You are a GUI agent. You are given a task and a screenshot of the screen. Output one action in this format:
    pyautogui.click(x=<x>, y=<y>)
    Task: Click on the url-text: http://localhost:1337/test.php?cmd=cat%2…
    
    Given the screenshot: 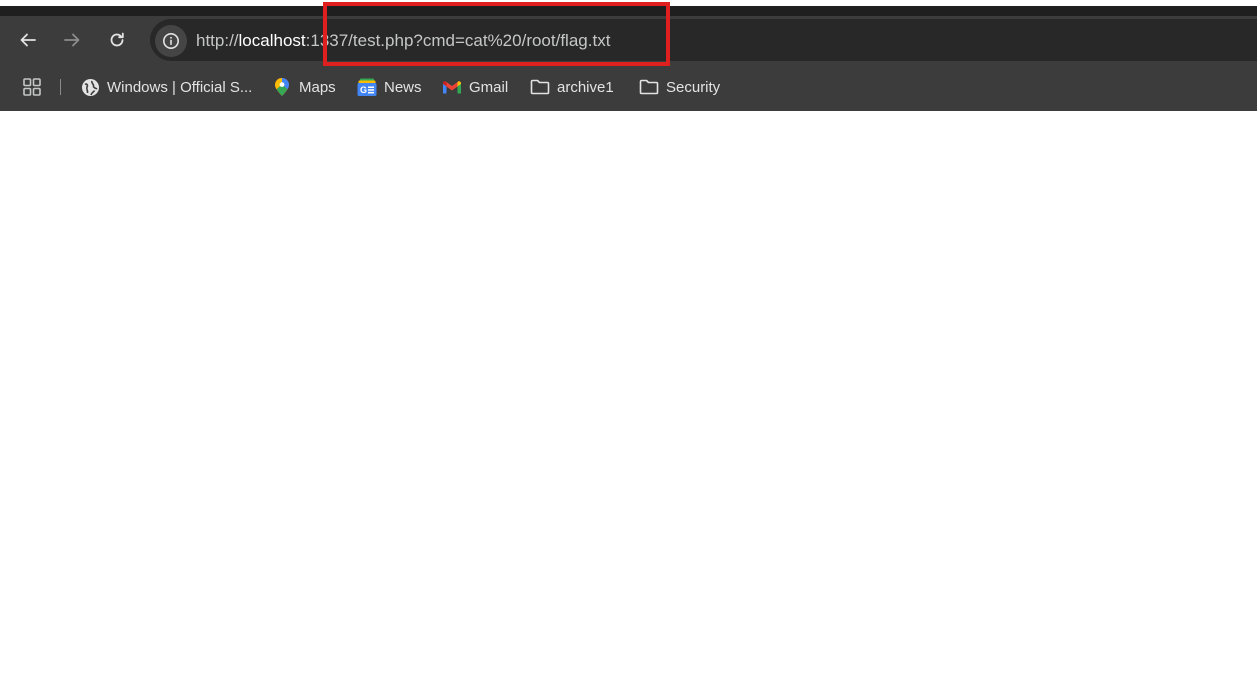 What is the action you would take?
    pyautogui.click(x=403, y=41)
    